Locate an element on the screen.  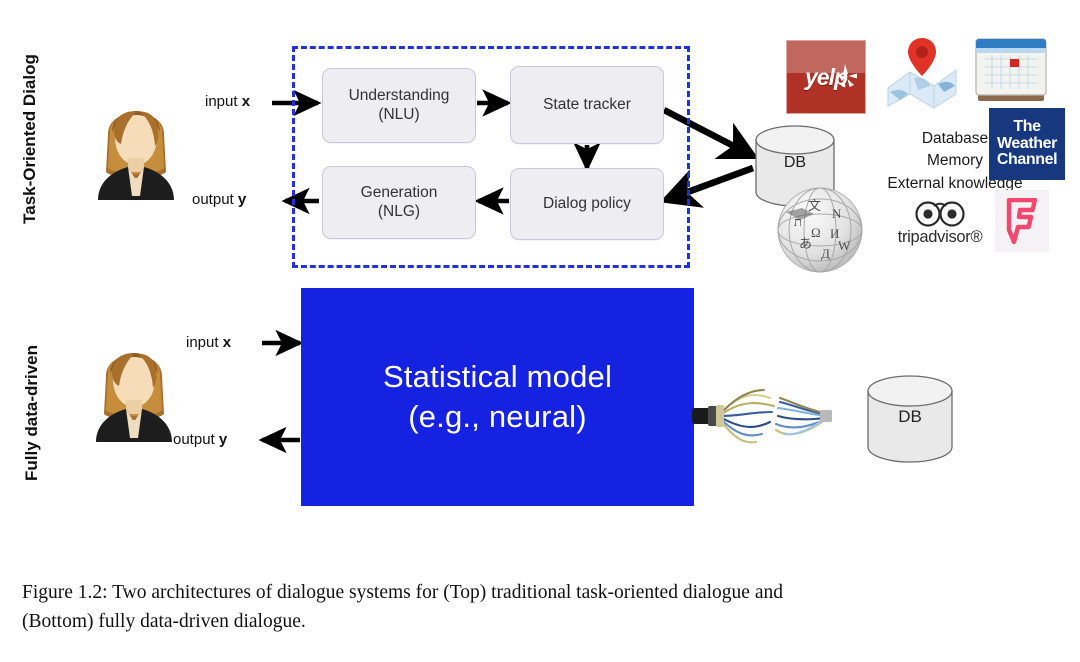
input-label-bottom: input x is located at coordinates (208, 342).